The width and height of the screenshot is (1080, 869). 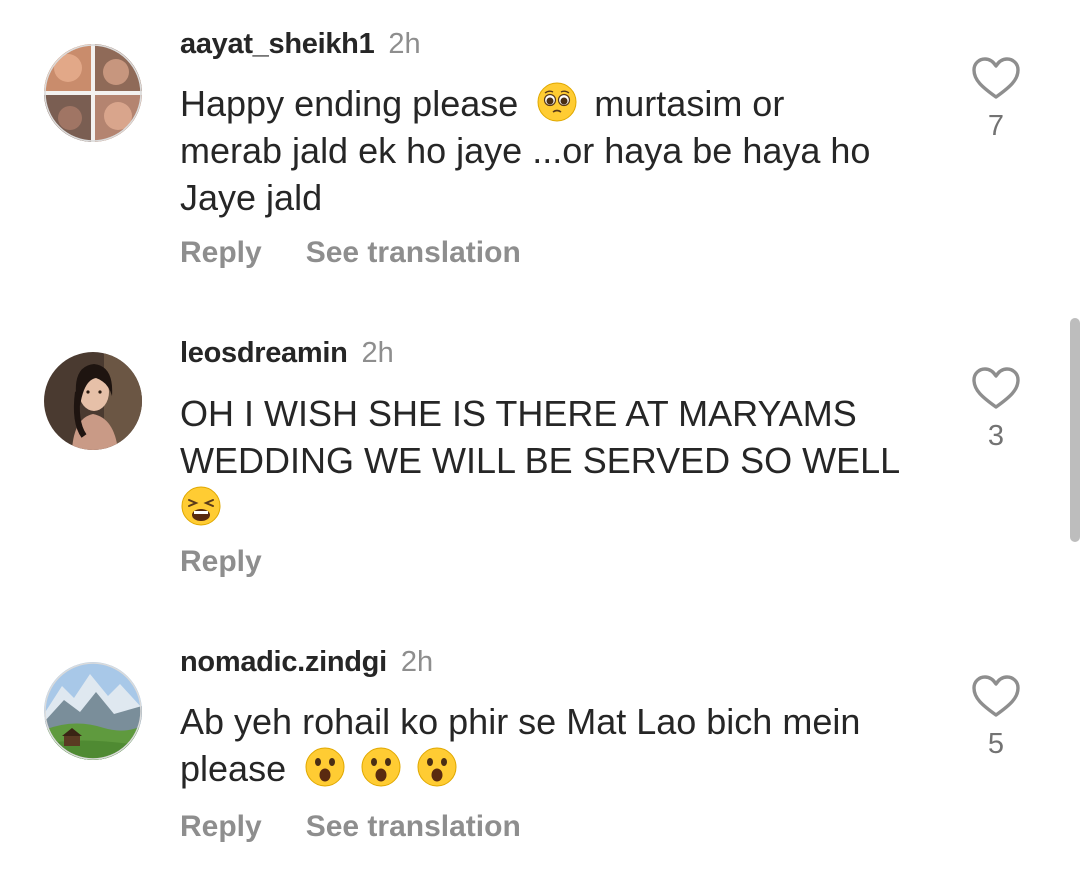 I want to click on comment-meta: aayat_sheikh1 2h, so click(x=300, y=48).